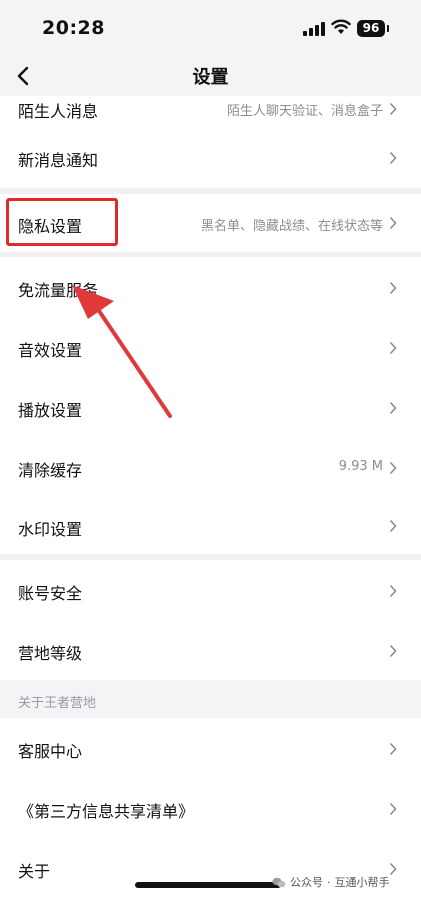  Describe the element at coordinates (58, 111) in the screenshot. I see `row-label: 陌生人消息` at that location.